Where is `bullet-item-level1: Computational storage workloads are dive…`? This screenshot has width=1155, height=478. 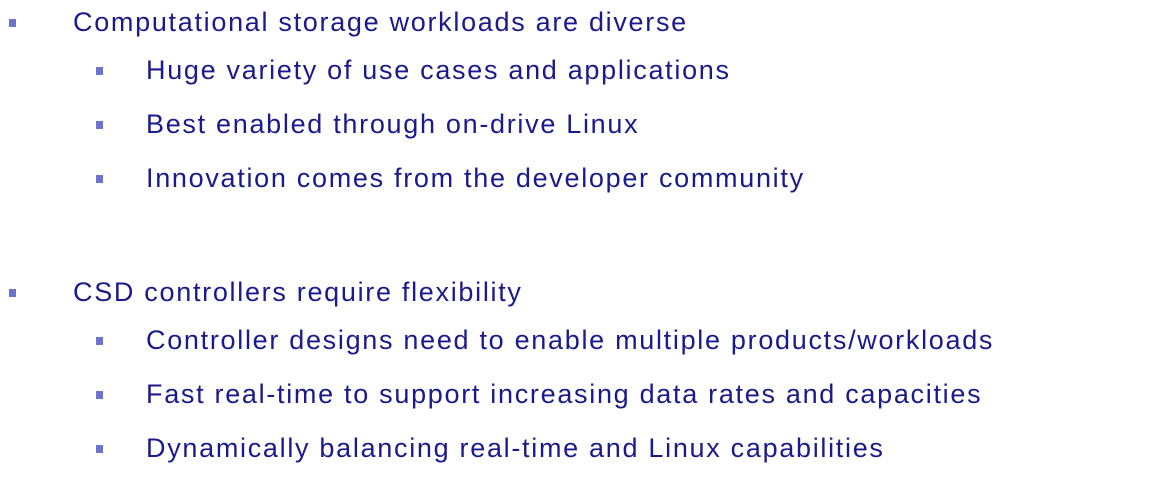 bullet-item-level1: Computational storage workloads are dive… is located at coordinates (577, 24).